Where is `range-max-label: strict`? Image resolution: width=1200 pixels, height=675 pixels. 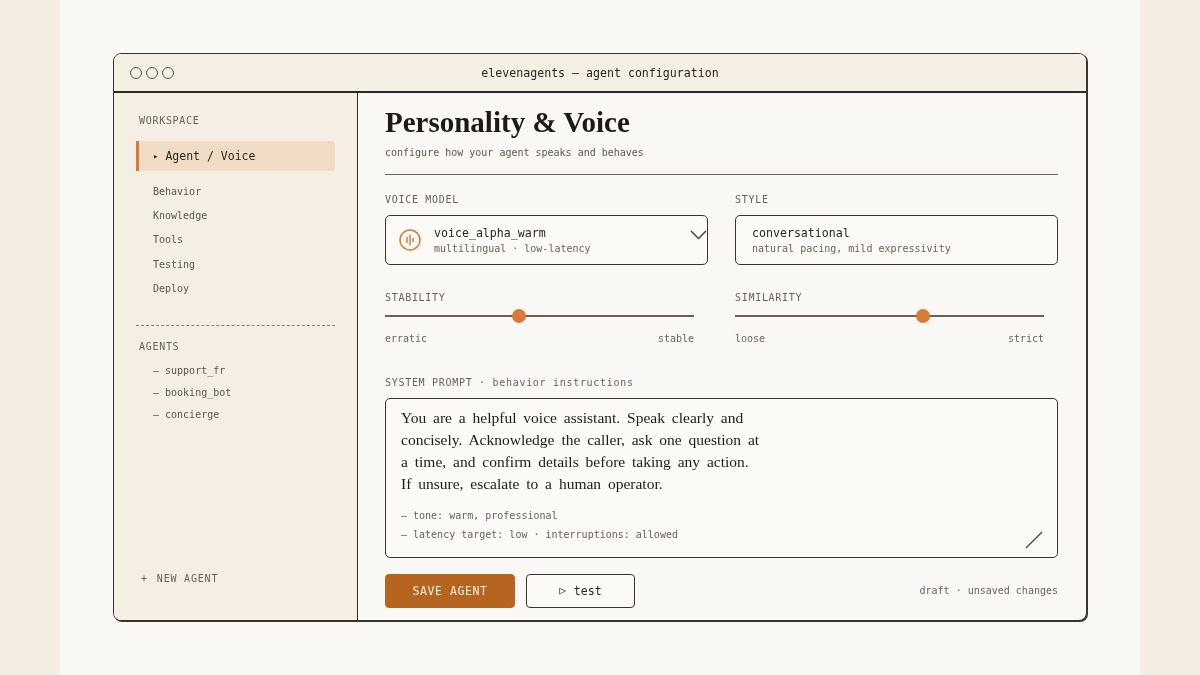
range-max-label: strict is located at coordinates (1025, 338).